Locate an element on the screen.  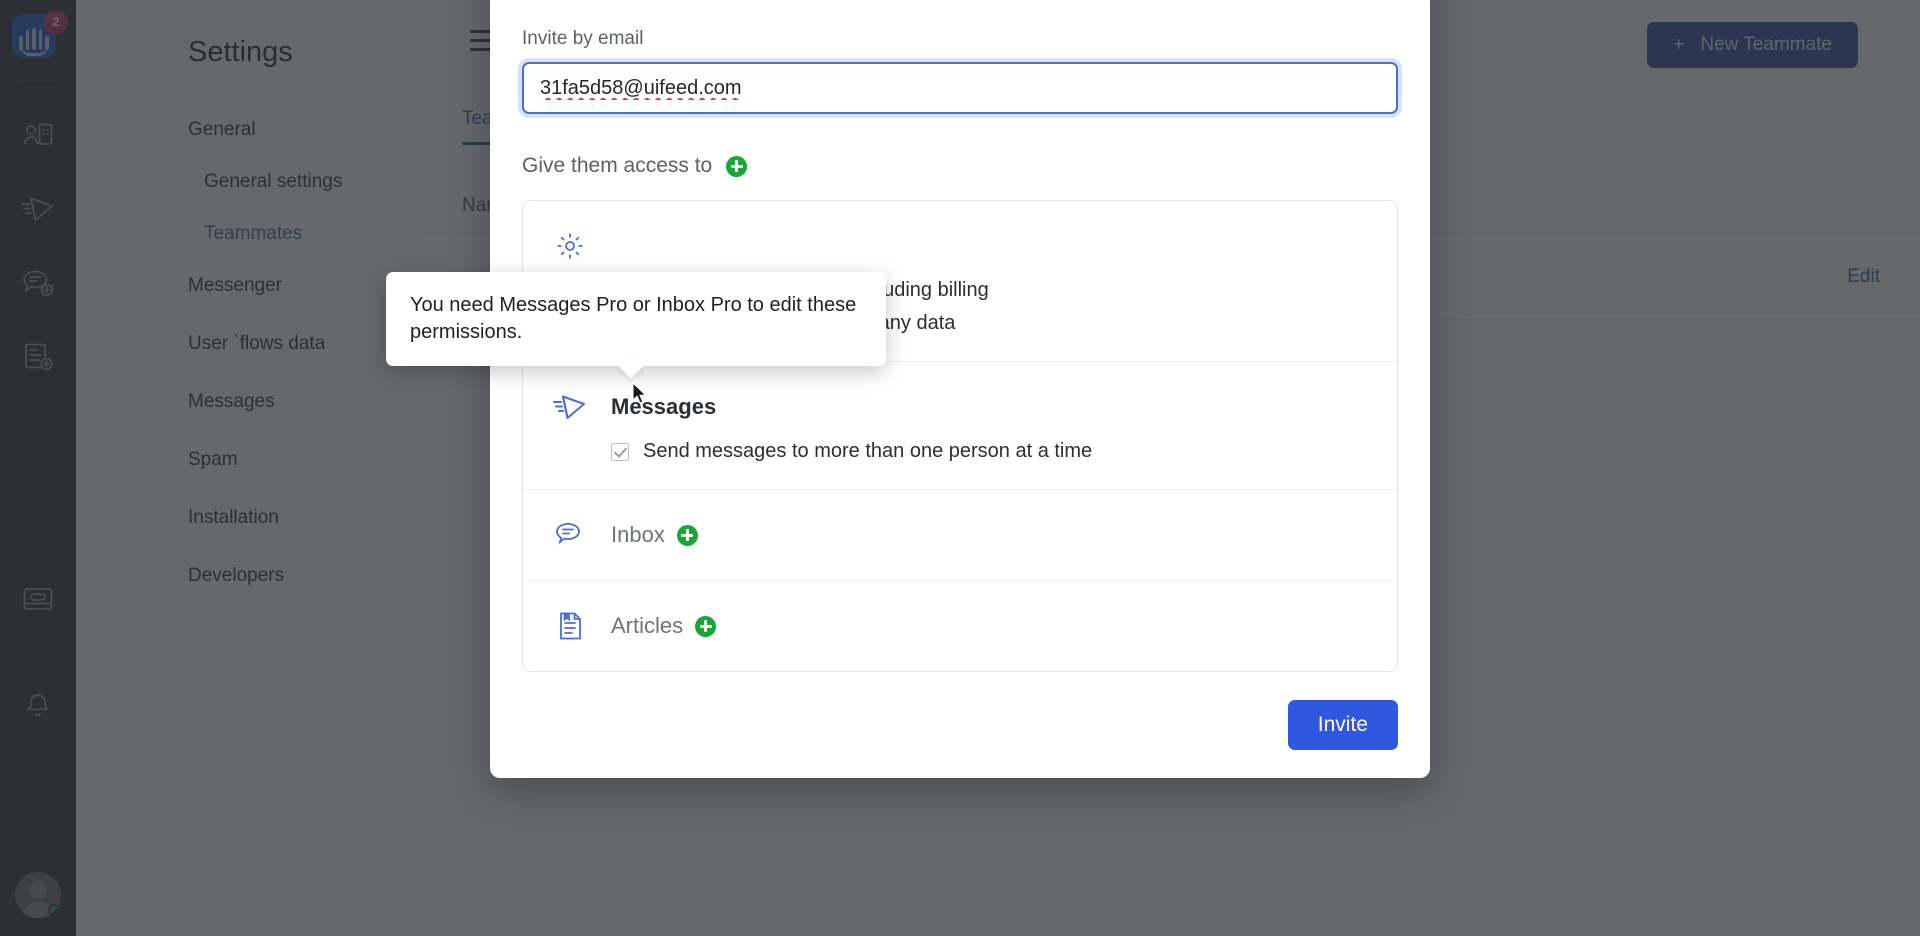
permission-section-title: Inbox is located at coordinates (638, 534).